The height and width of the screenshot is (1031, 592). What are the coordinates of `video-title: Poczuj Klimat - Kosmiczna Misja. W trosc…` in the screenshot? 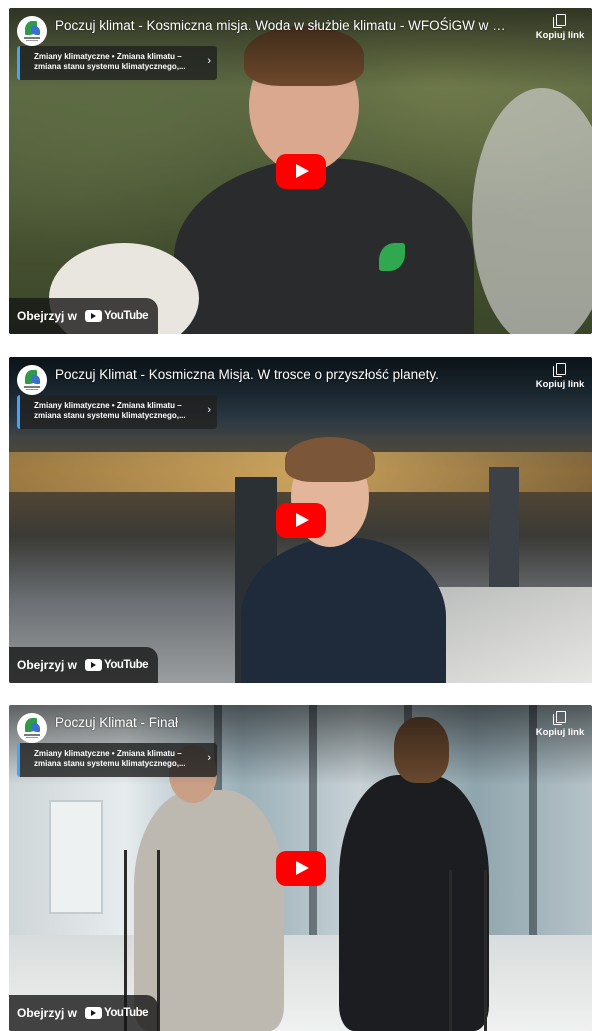 It's located at (283, 375).